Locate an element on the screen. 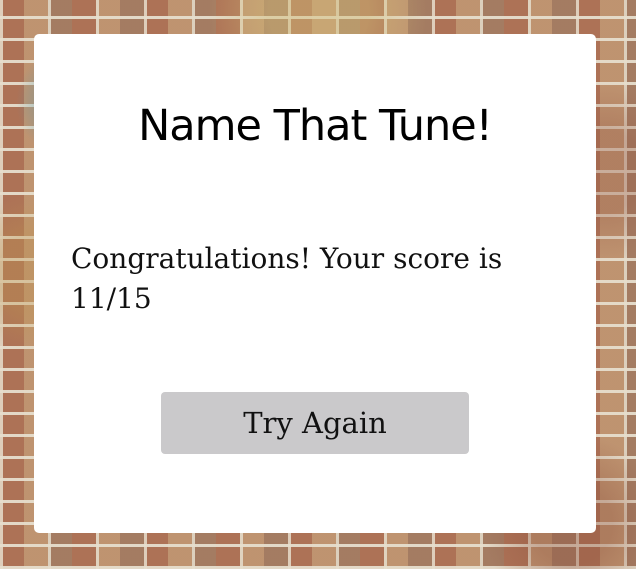 Image resolution: width=636 pixels, height=569 pixels. try-again-button: Try Again is located at coordinates (315, 423).